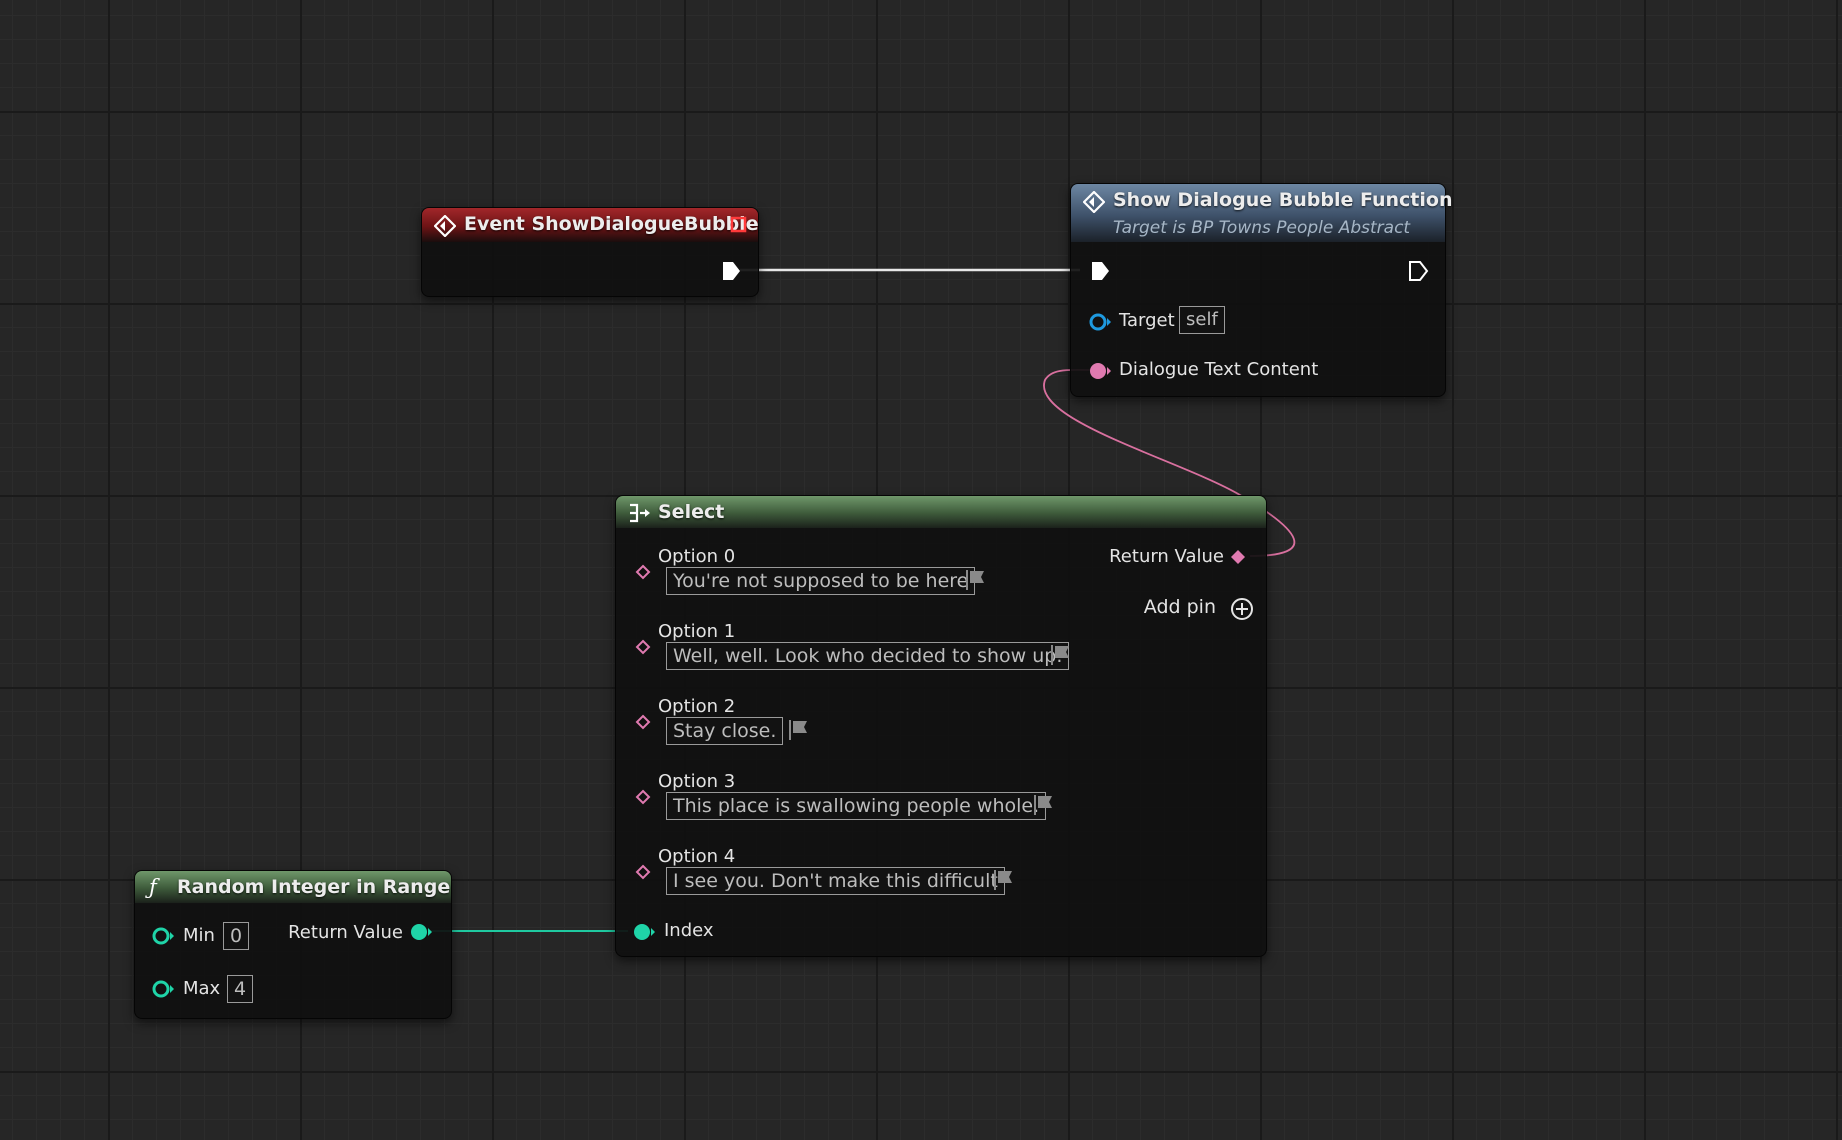  I want to click on exec-in-pin-icon, so click(1100, 271).